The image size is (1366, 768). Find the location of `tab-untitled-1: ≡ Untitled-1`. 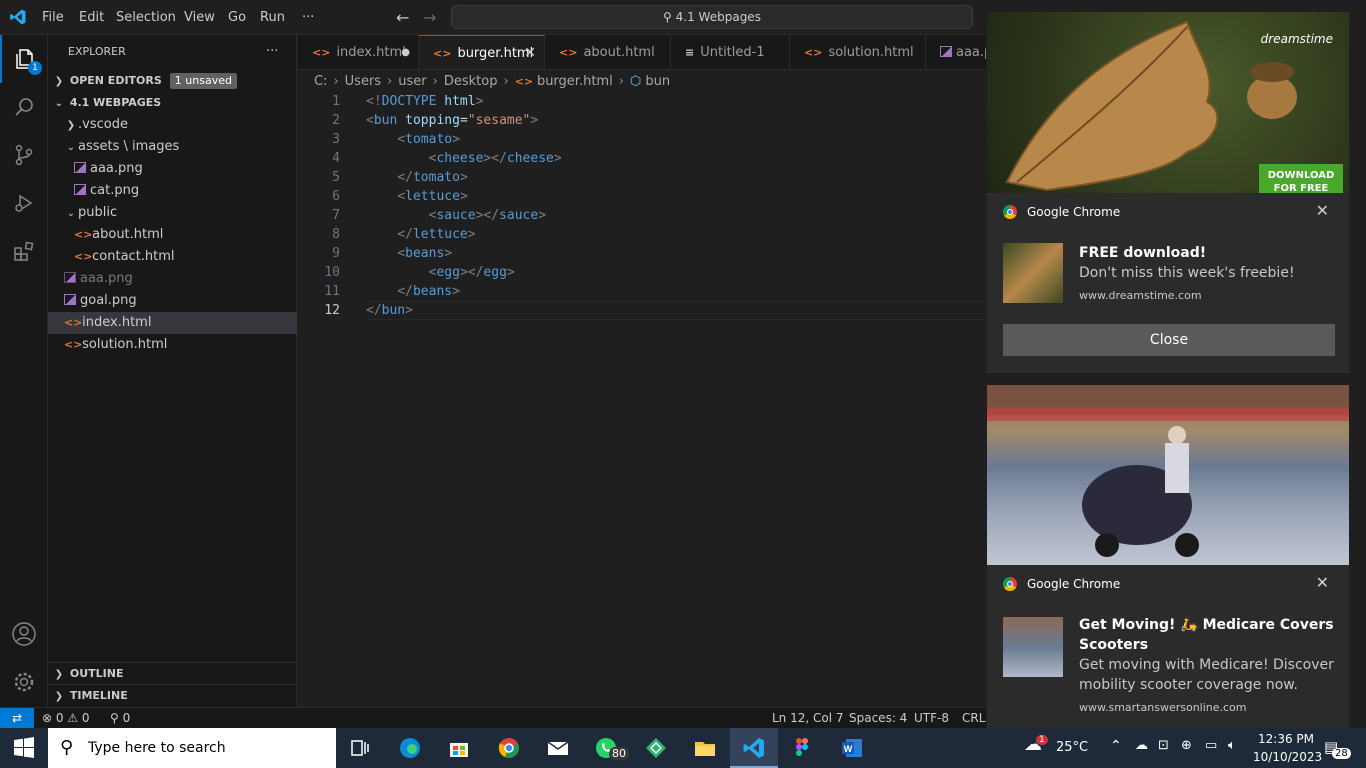

tab-untitled-1: ≡ Untitled-1 is located at coordinates (730, 52).